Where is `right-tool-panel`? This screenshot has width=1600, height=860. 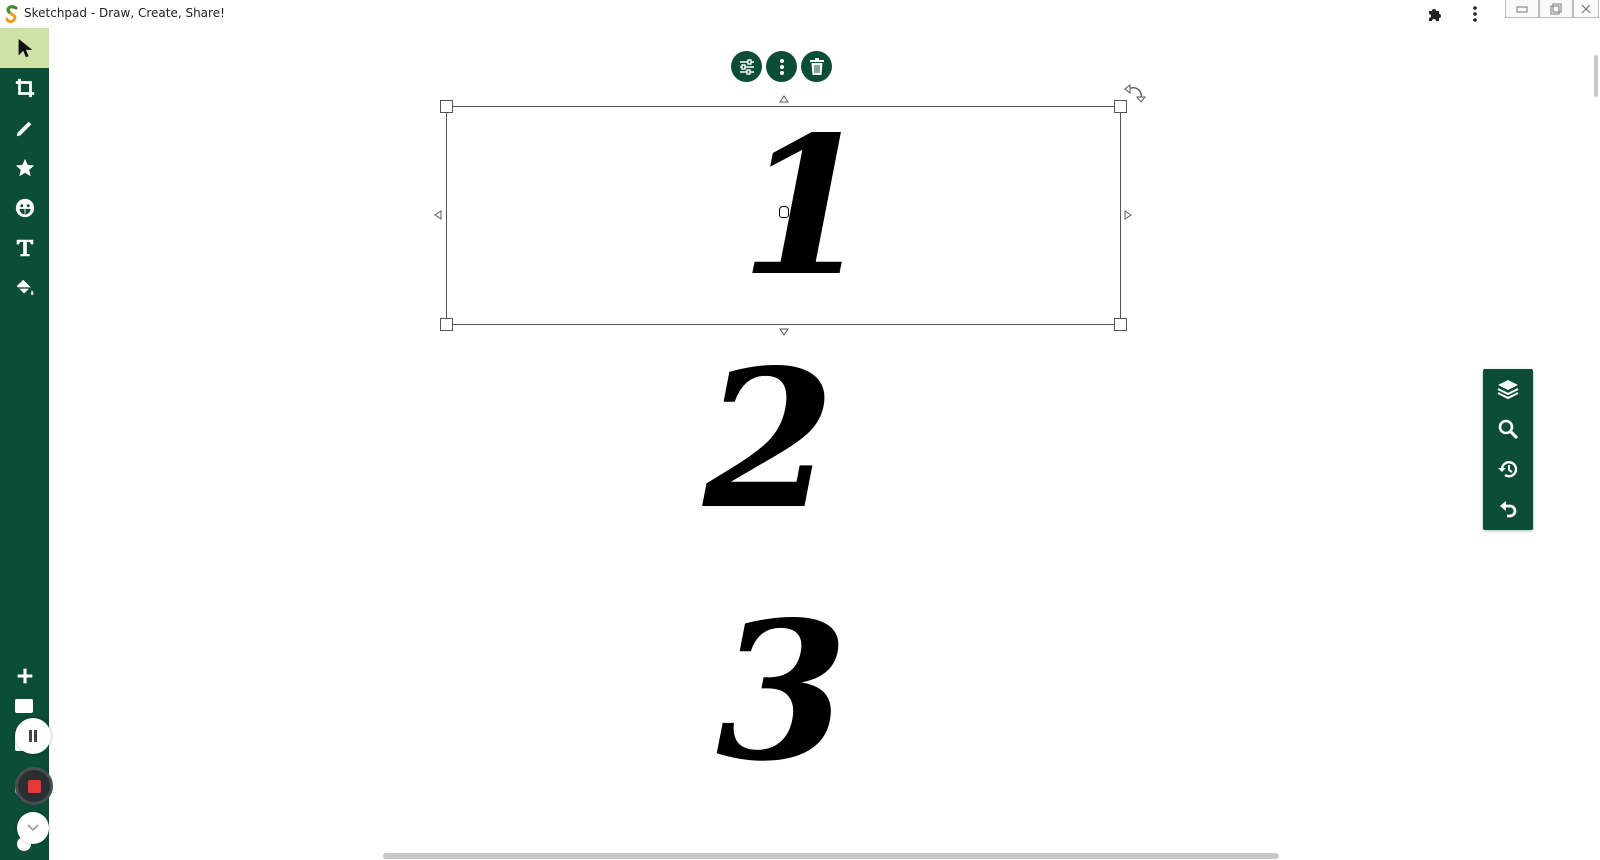
right-tool-panel is located at coordinates (1508, 449).